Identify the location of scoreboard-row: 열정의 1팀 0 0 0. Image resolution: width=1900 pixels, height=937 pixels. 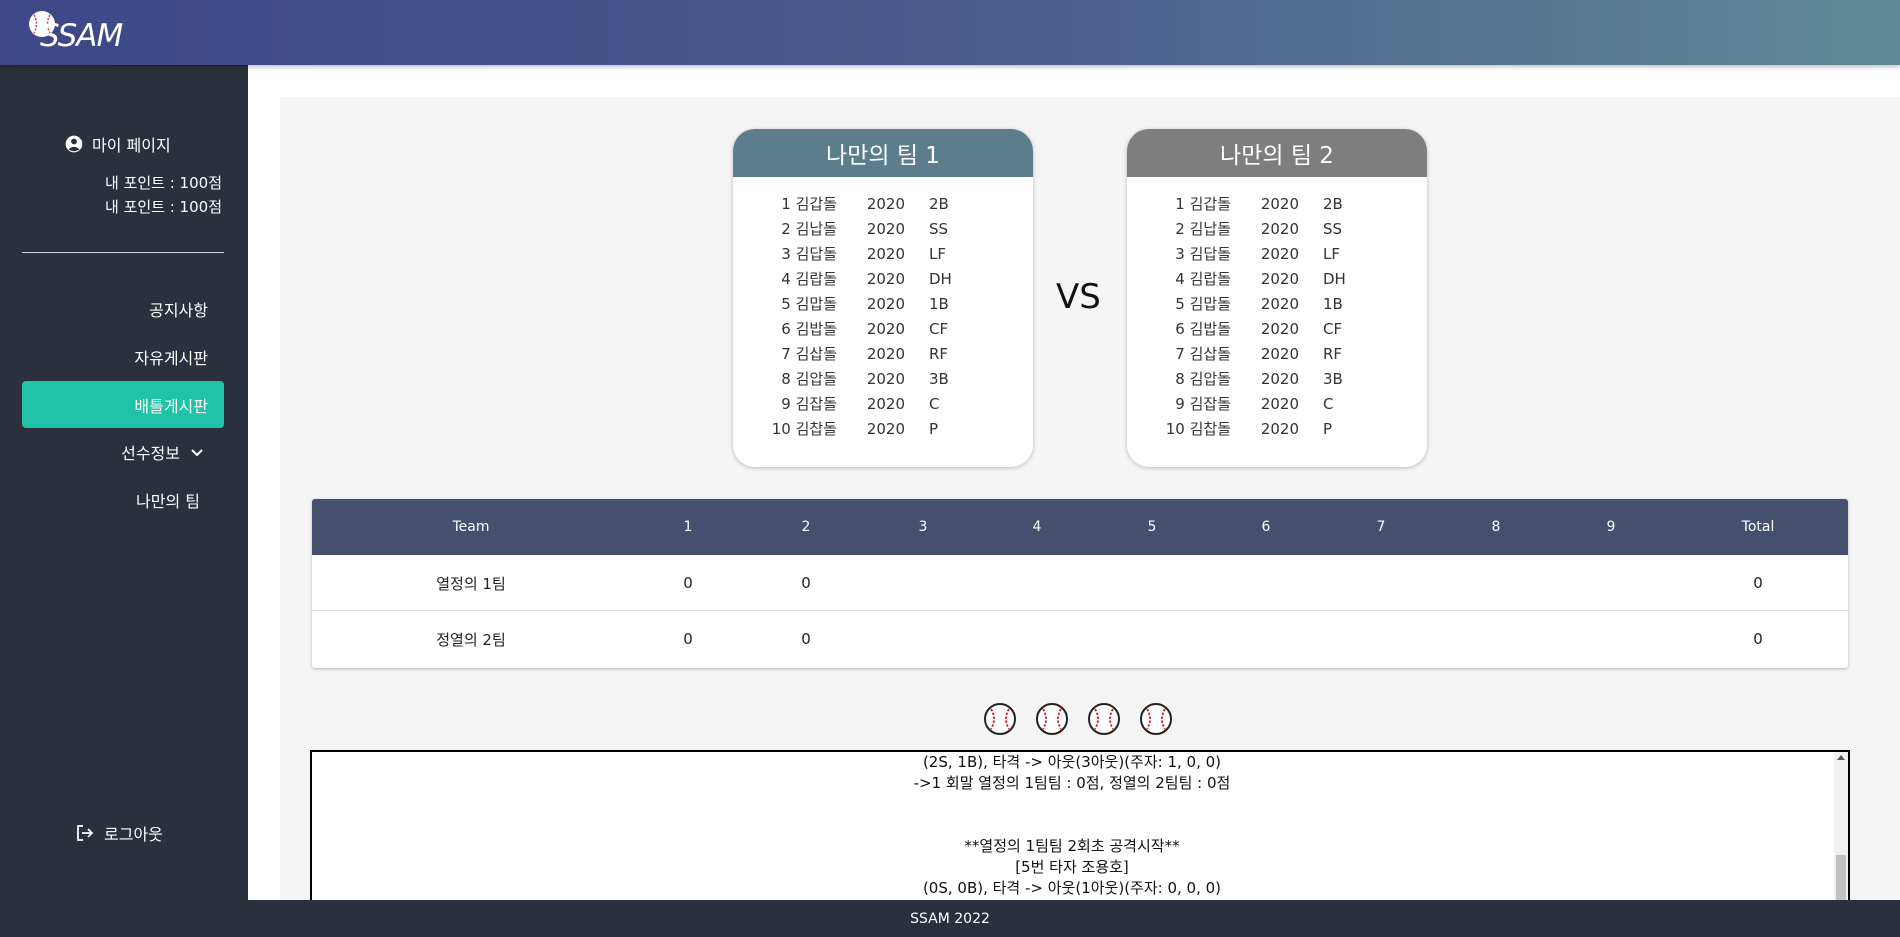
(1080, 583).